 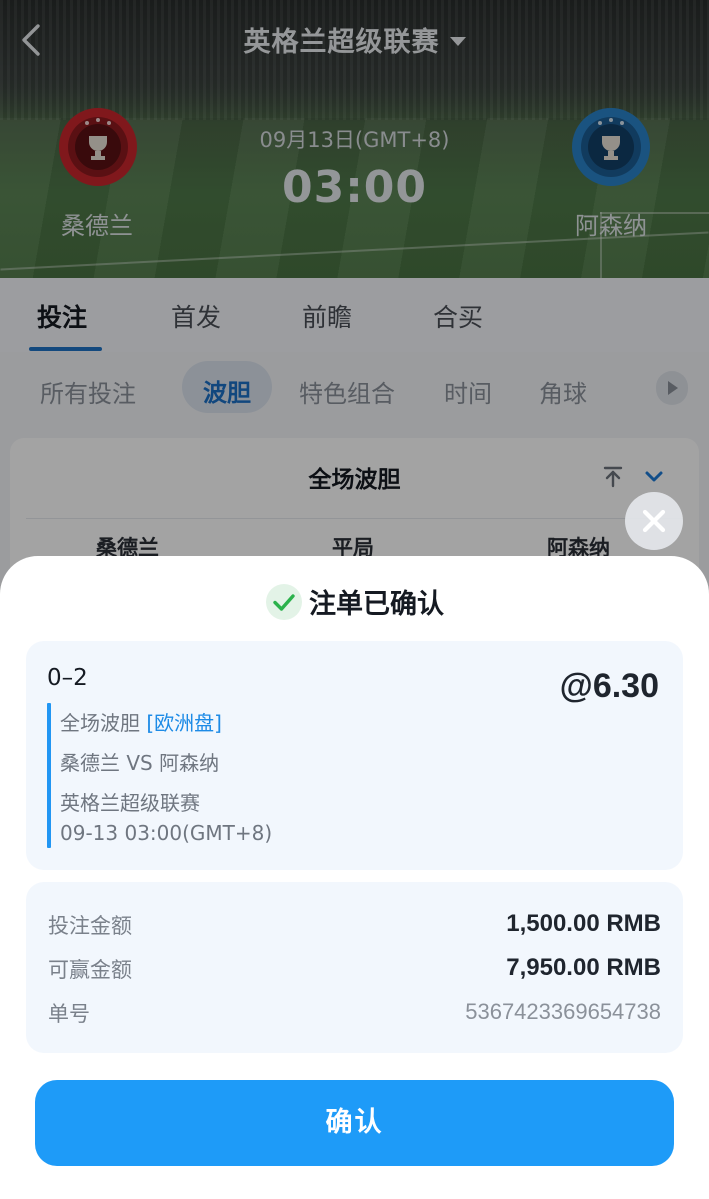 I want to click on stake-label: 投注金额, so click(x=90, y=926).